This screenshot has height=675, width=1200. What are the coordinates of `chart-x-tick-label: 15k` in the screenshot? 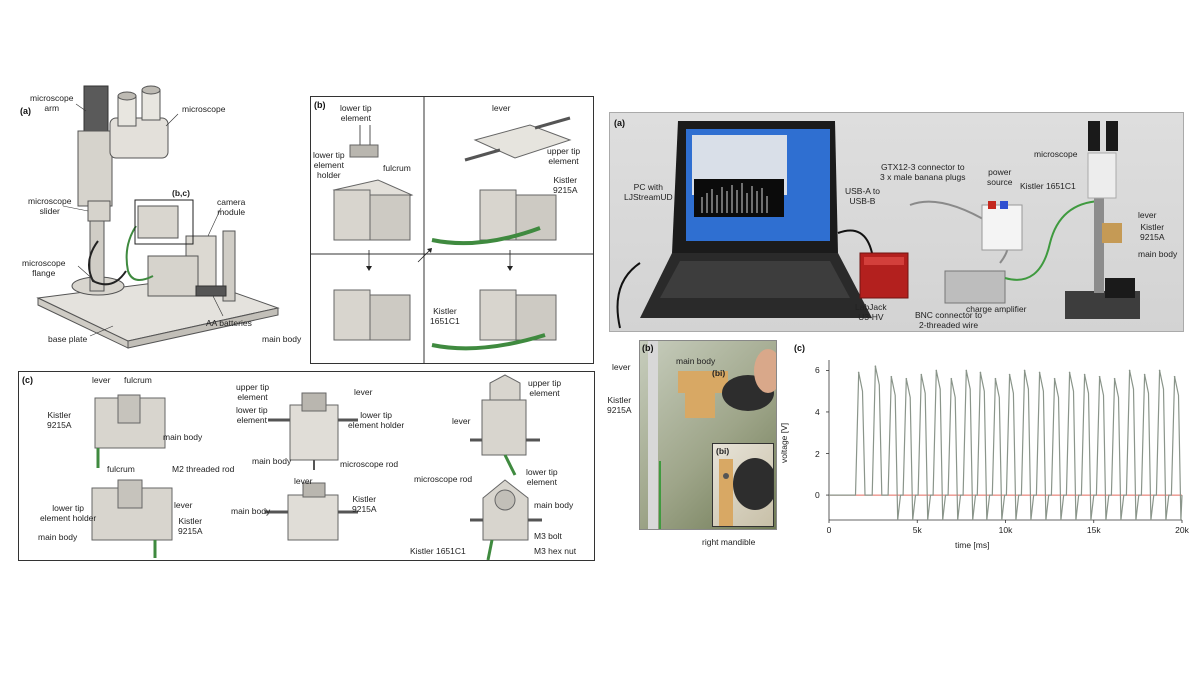 It's located at (1093, 530).